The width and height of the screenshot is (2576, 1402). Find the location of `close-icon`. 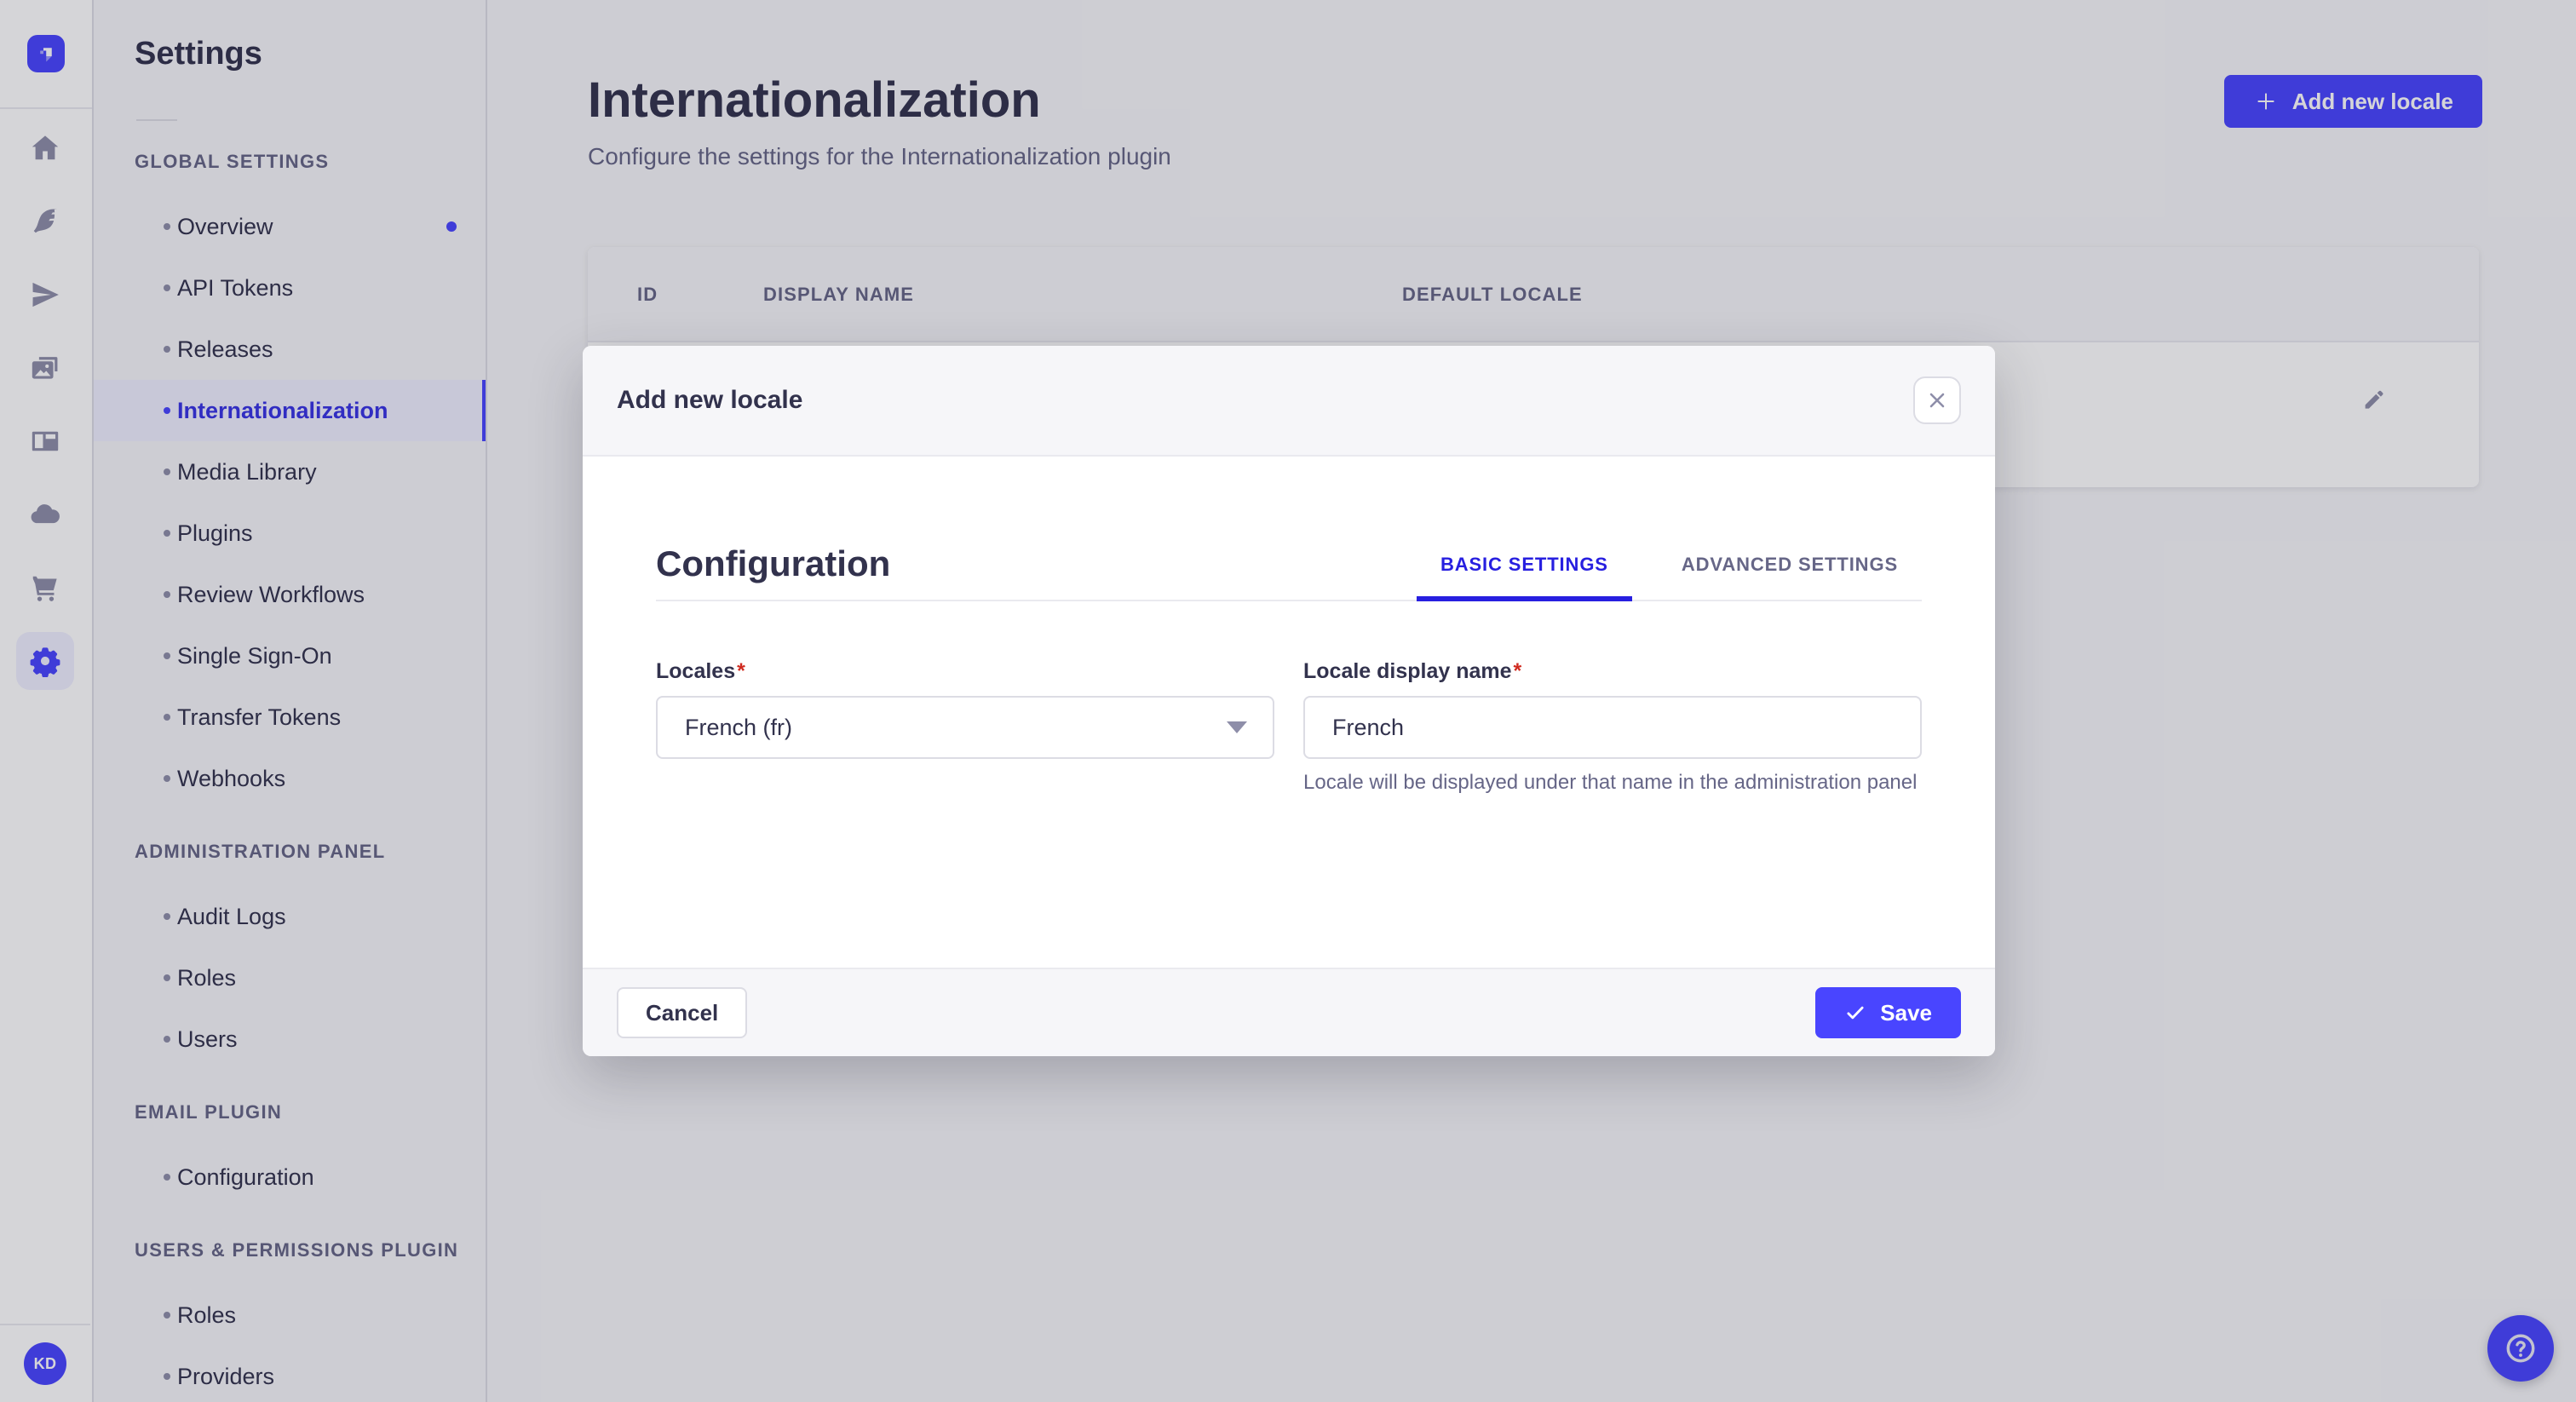

close-icon is located at coordinates (1937, 400).